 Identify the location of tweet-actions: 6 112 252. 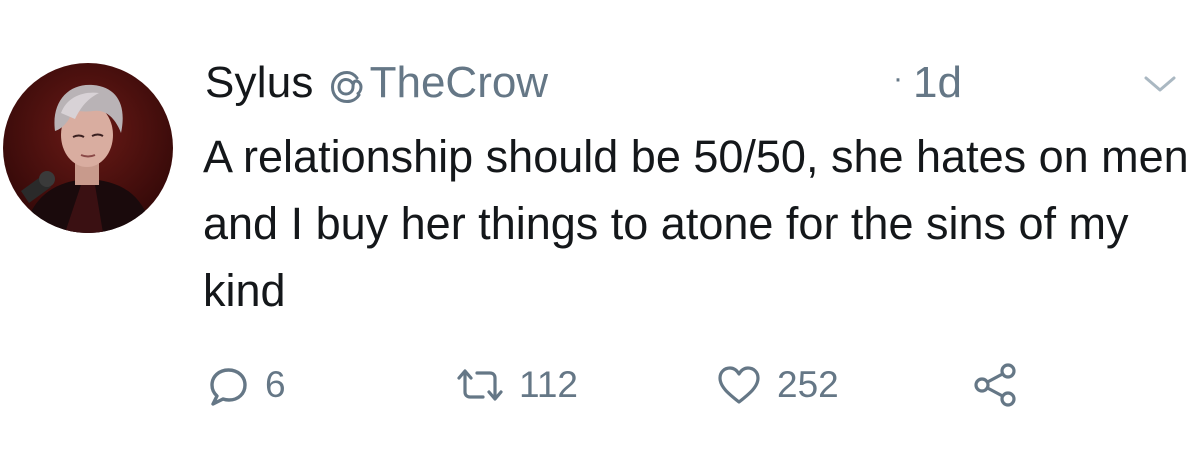
(655, 385).